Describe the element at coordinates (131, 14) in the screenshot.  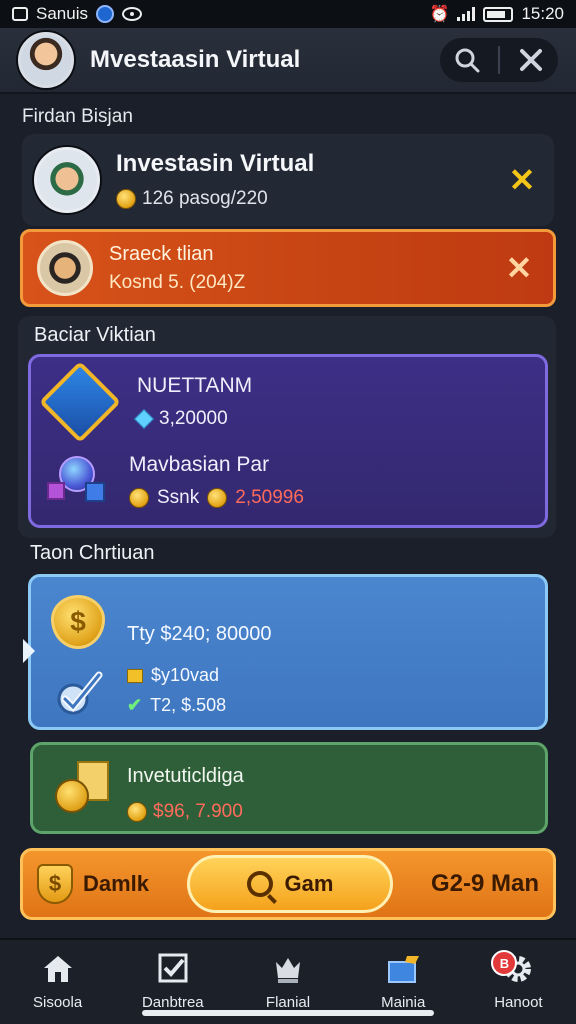
I see `eye-icon` at that location.